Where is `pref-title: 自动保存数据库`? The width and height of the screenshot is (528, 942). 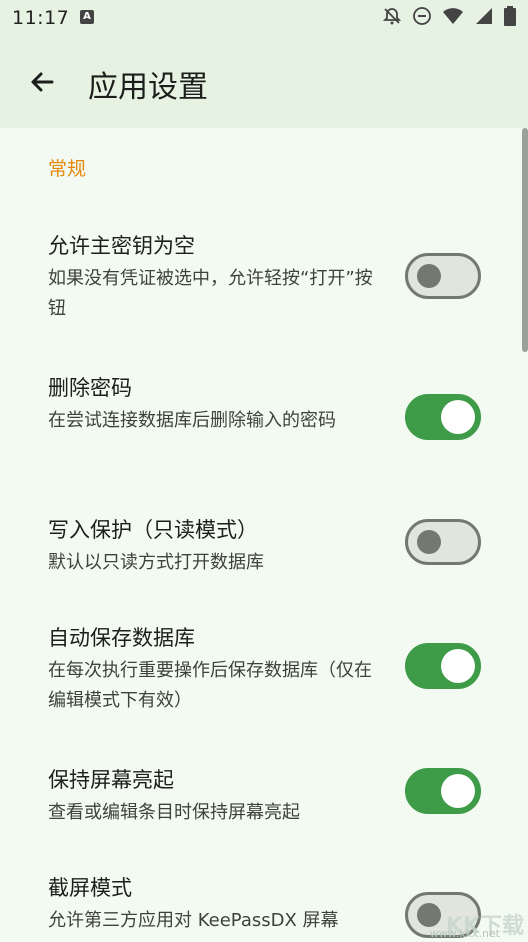
pref-title: 自动保存数据库 is located at coordinates (121, 638).